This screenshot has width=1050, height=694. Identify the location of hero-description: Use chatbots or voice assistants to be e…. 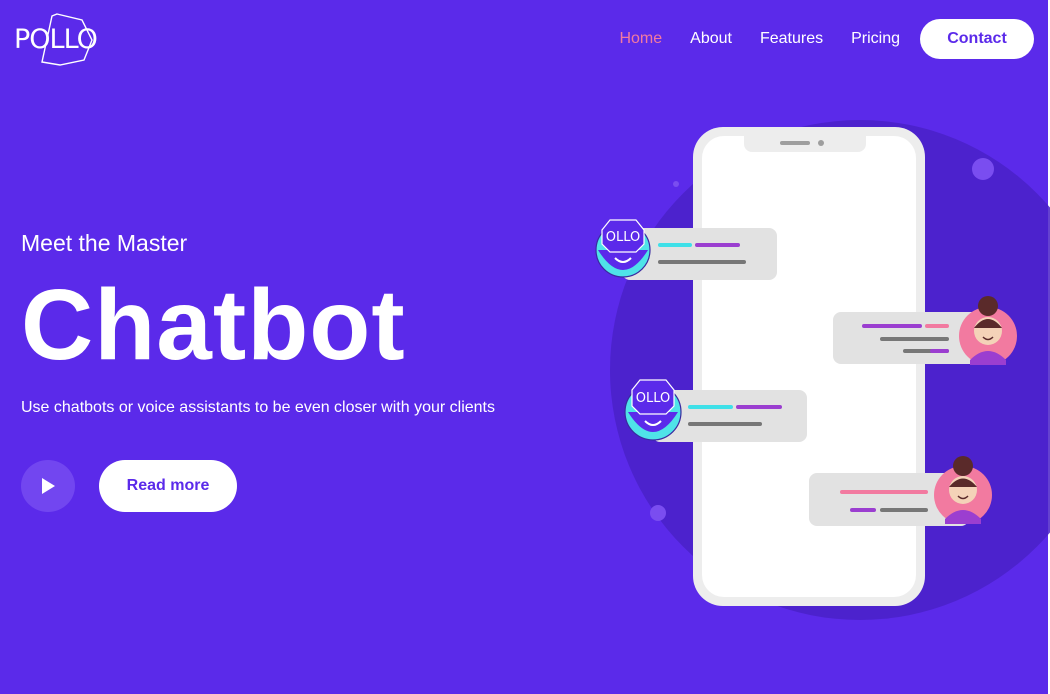
(258, 407).